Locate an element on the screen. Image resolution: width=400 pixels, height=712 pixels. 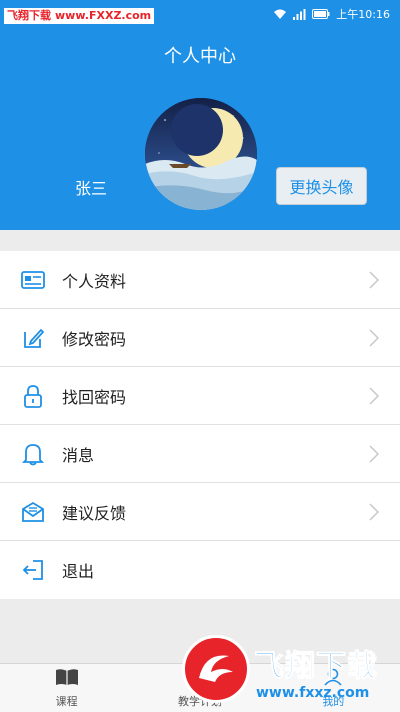
battery-icon is located at coordinates (321, 14).